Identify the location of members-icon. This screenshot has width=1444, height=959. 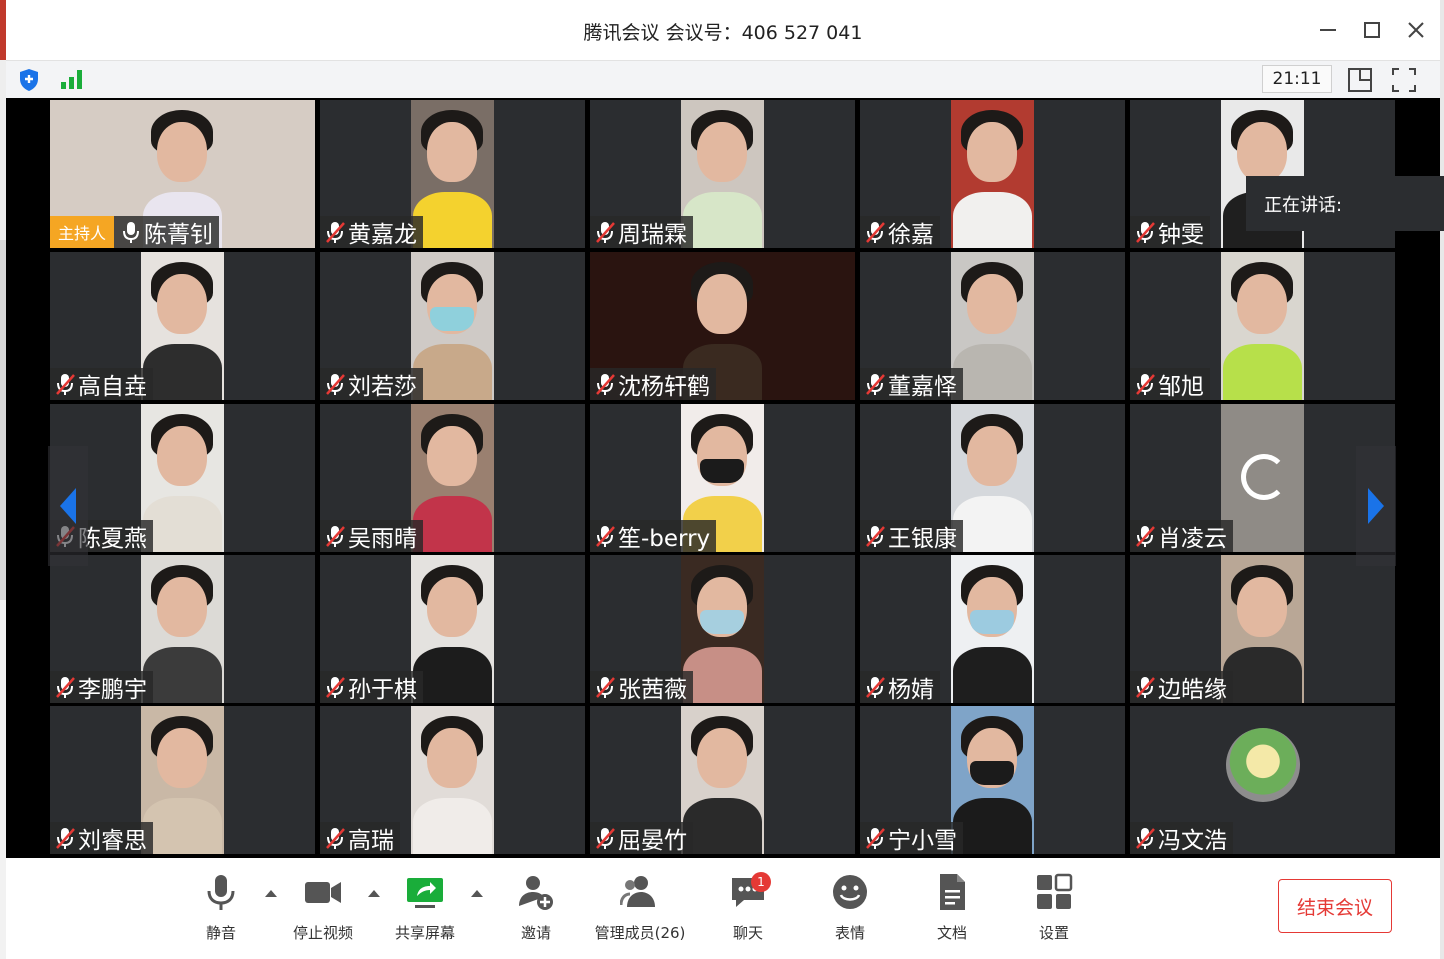
(637, 891).